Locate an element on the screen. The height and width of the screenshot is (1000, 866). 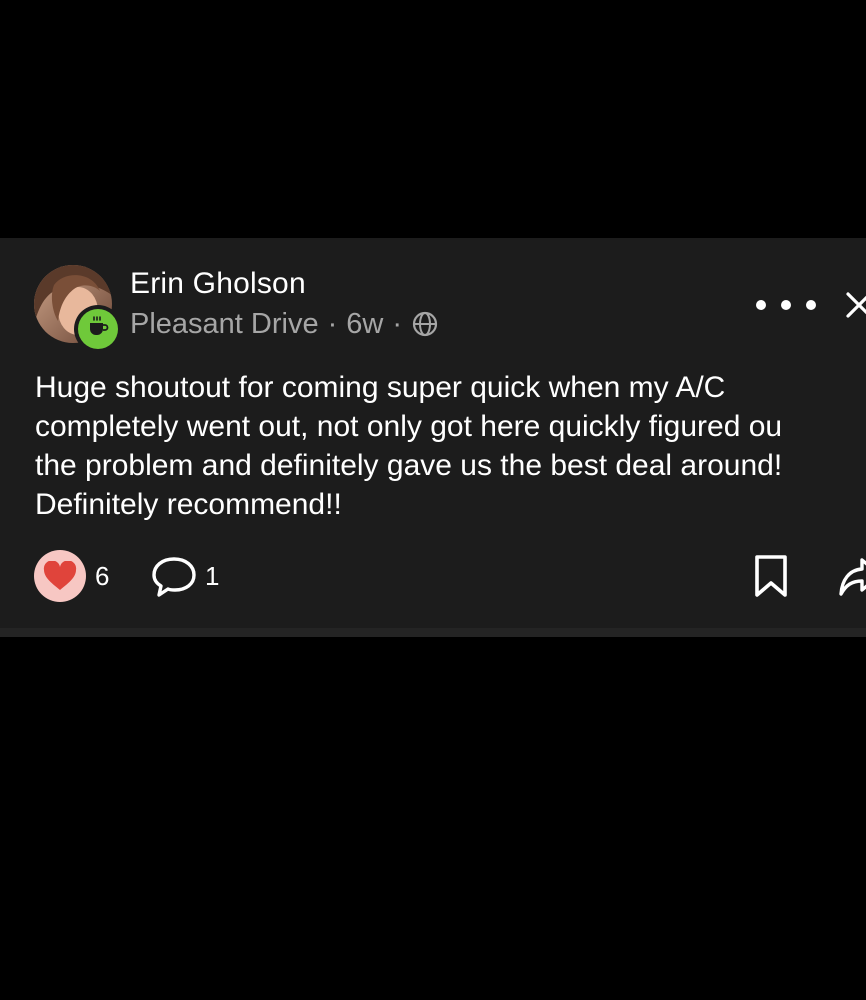
neighborhood-label: Pleasant Drive is located at coordinates (224, 324).